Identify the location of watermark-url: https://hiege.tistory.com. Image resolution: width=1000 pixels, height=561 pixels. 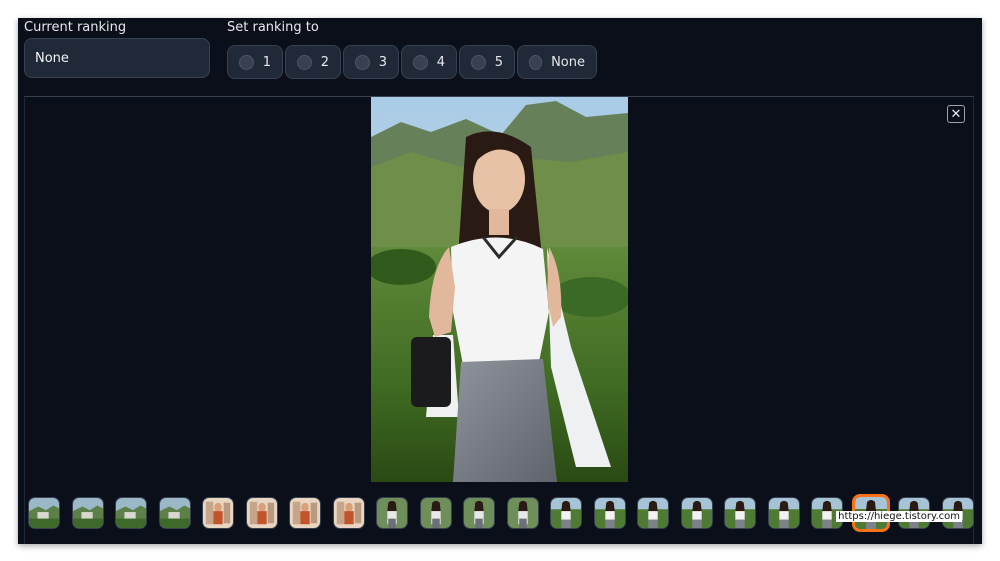
(899, 516).